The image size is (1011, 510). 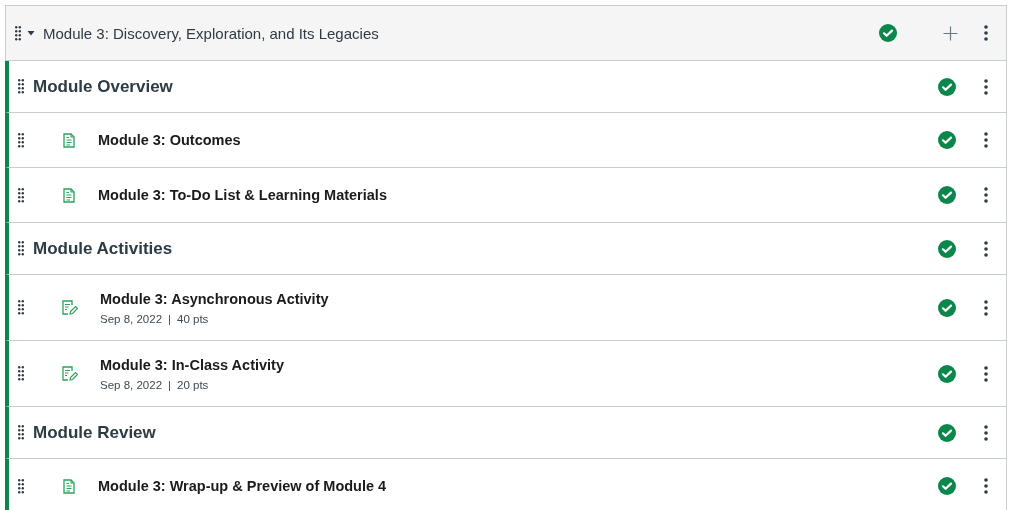 I want to click on add-icon, so click(x=950, y=33).